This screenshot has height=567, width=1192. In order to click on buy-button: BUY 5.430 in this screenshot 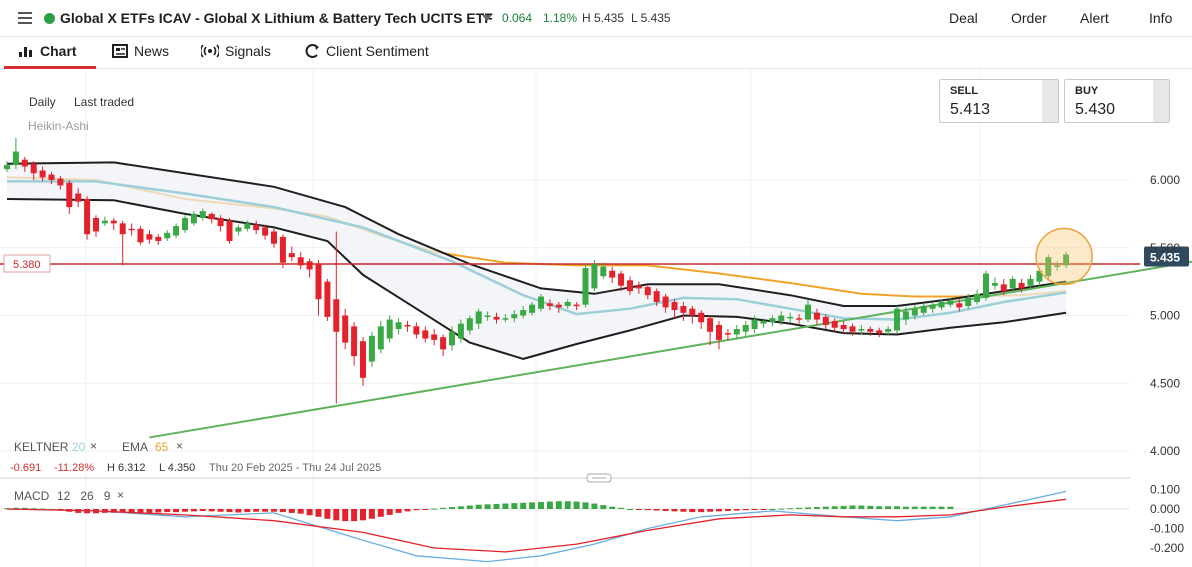, I will do `click(1117, 101)`.